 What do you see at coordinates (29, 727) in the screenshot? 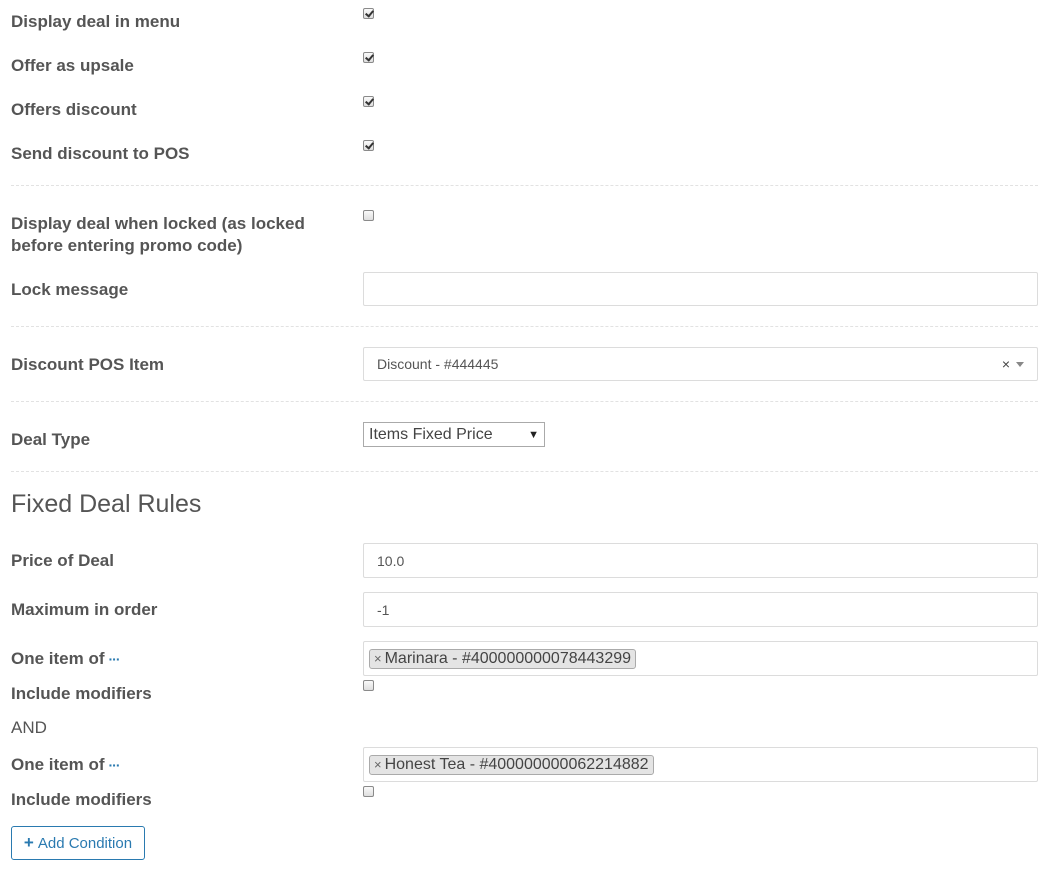
I see `and-label: AND` at bounding box center [29, 727].